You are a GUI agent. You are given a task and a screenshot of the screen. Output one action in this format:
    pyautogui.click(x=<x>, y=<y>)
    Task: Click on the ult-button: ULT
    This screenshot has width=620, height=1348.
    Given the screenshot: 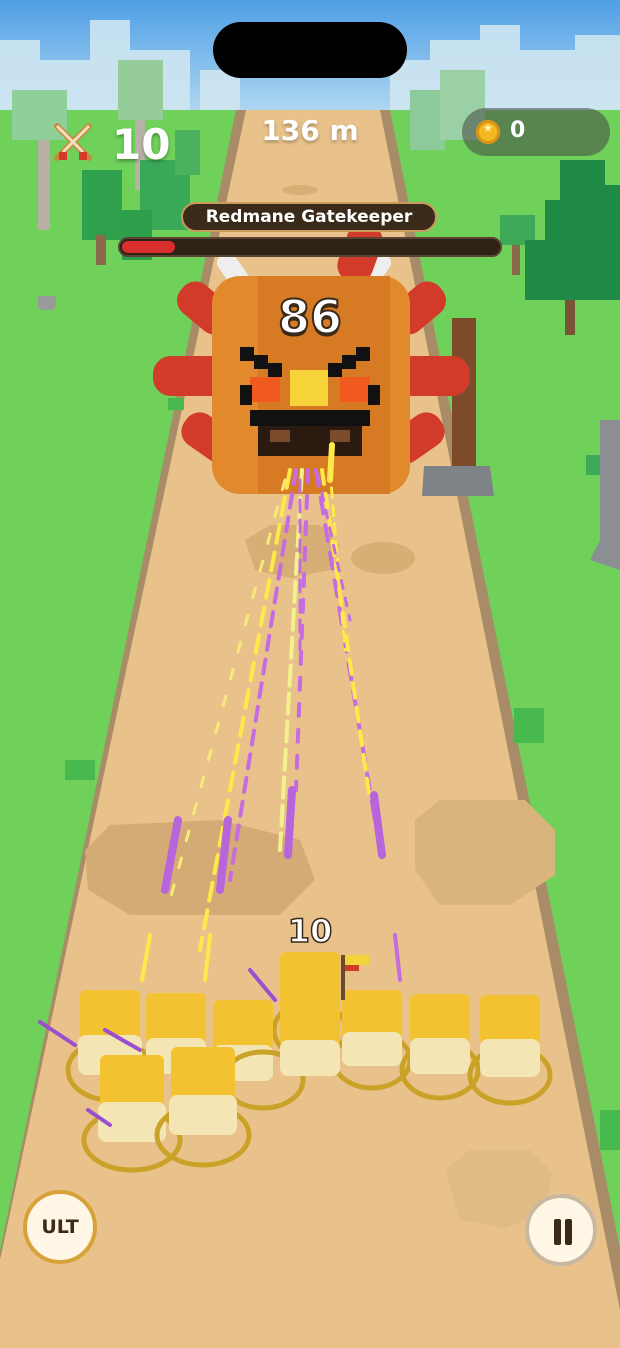 What is the action you would take?
    pyautogui.click(x=60, y=1227)
    